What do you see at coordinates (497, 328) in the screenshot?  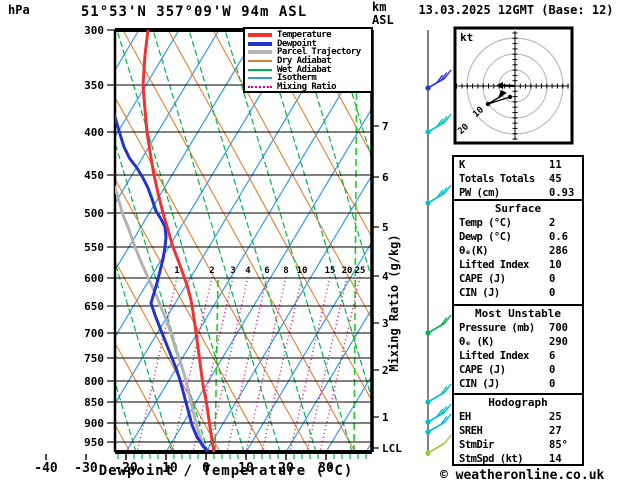 I see `stat-label: Pressure (mb)` at bounding box center [497, 328].